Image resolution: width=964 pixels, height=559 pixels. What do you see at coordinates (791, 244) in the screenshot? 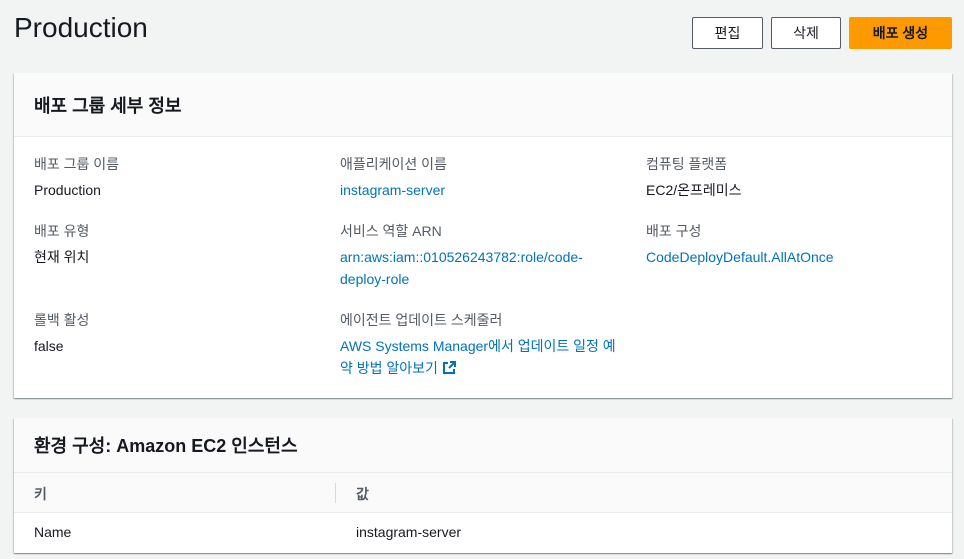
I see `deploy-config-field: 배포 구성 CodeDeployDefault.AllAtOnce` at bounding box center [791, 244].